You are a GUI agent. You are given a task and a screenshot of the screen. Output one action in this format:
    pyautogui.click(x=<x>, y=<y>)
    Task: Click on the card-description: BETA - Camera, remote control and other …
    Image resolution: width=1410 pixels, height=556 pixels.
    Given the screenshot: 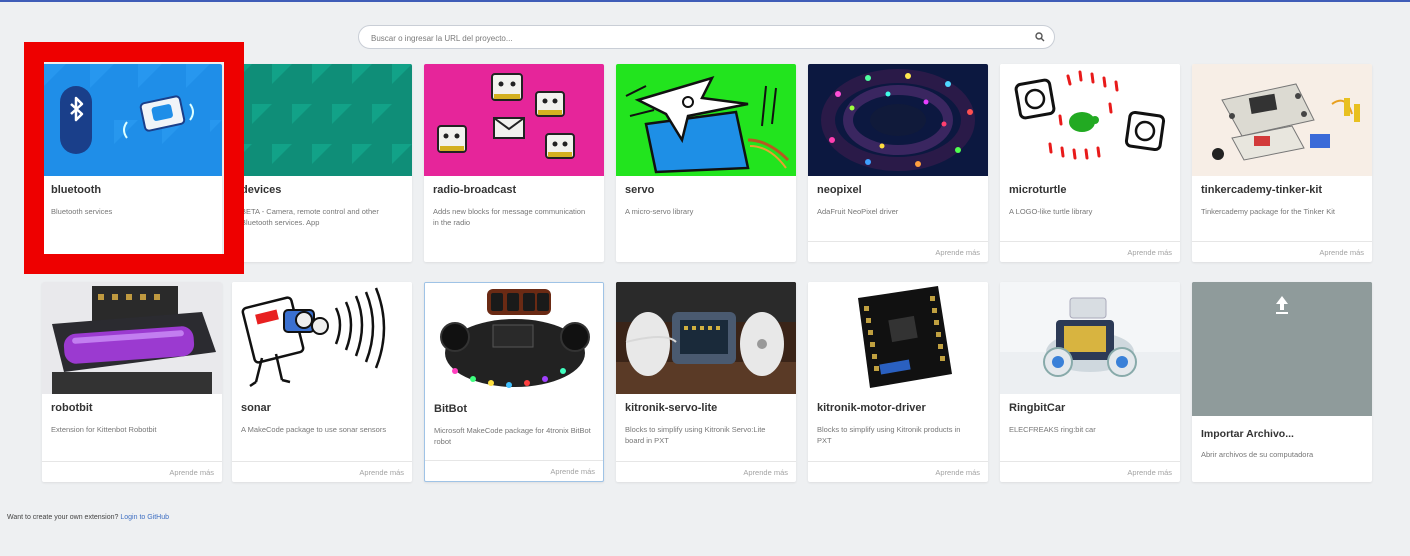 What is the action you would take?
    pyautogui.click(x=310, y=217)
    